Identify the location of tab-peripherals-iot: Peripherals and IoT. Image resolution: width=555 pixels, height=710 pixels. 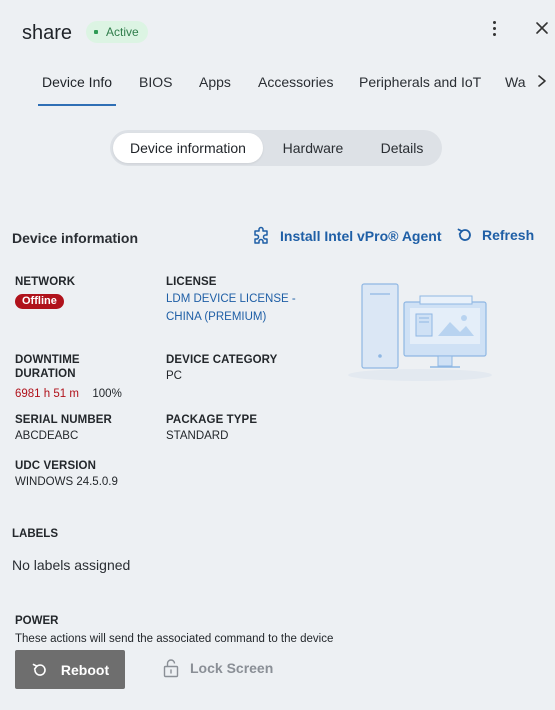
(420, 82).